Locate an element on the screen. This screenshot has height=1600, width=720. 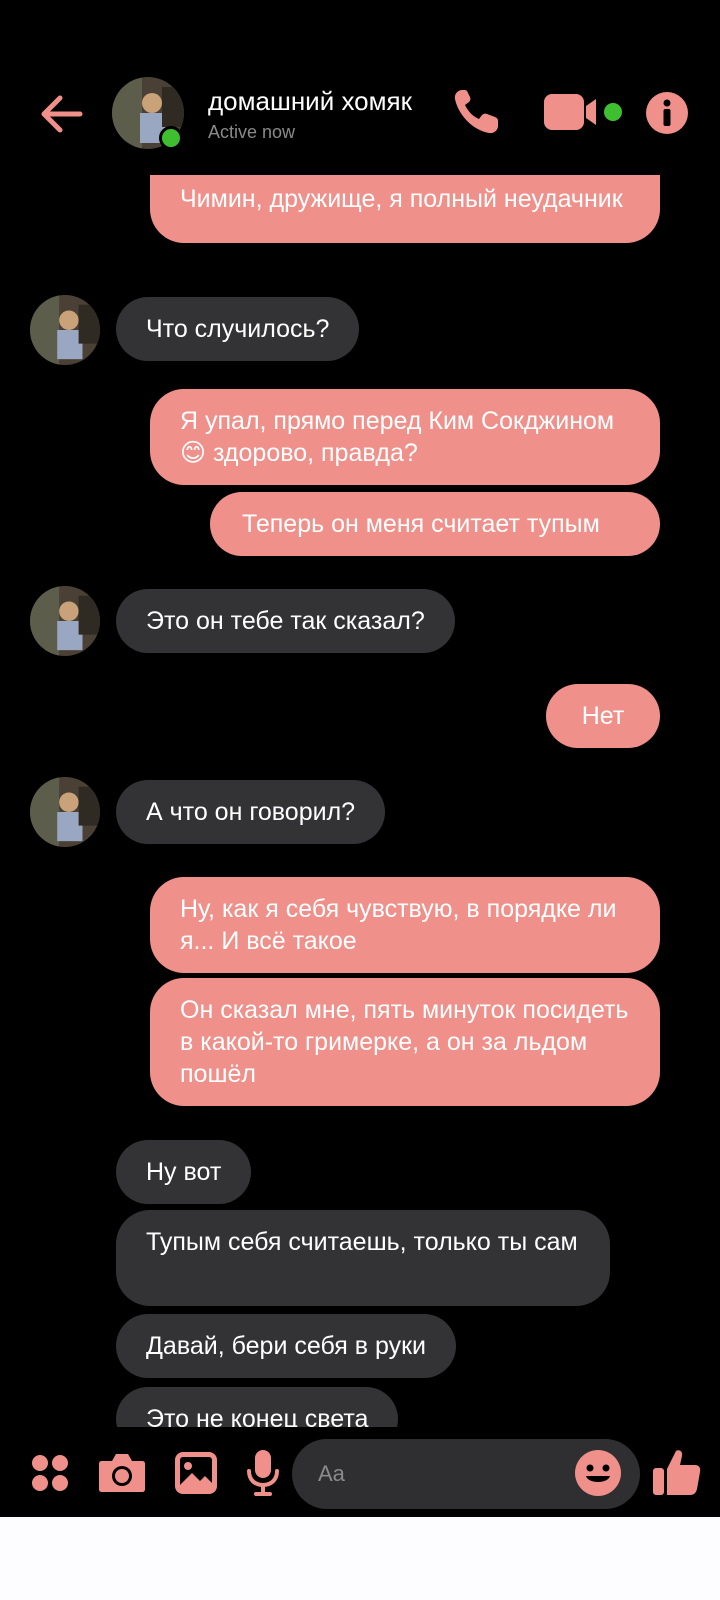
video-active-indicator is located at coordinates (613, 112).